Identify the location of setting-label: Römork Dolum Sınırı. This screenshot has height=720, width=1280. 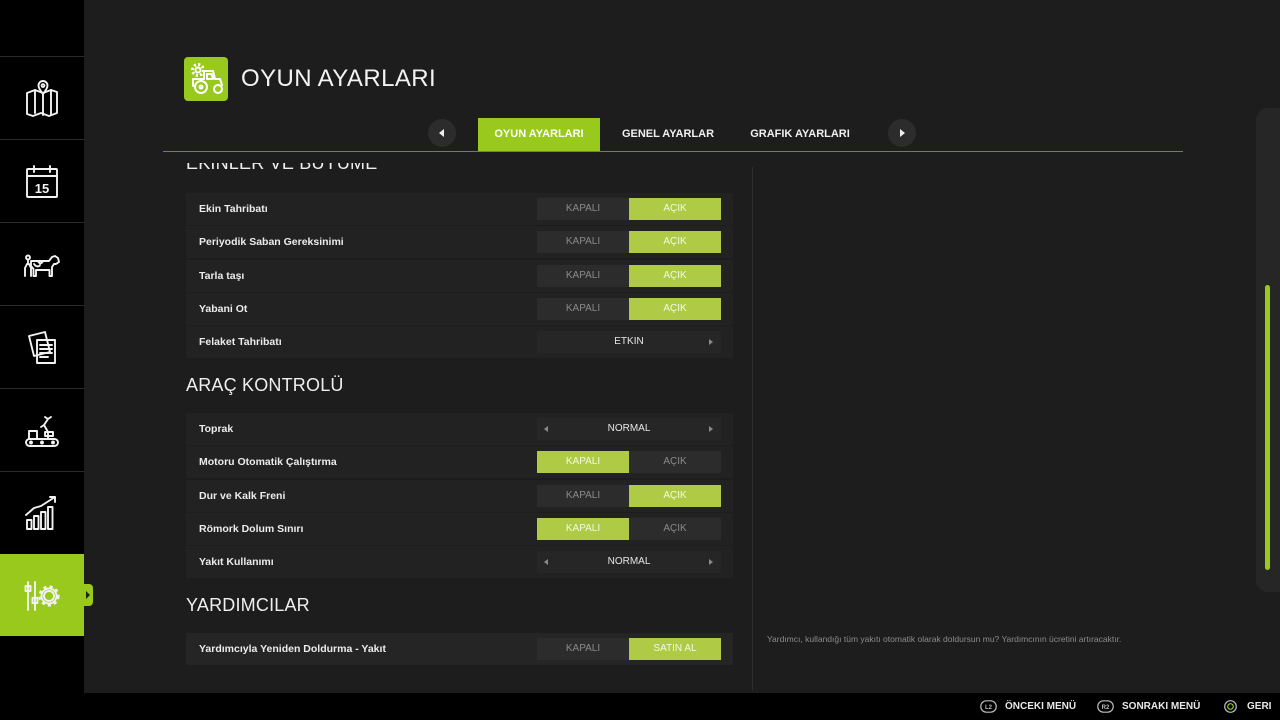
(251, 529).